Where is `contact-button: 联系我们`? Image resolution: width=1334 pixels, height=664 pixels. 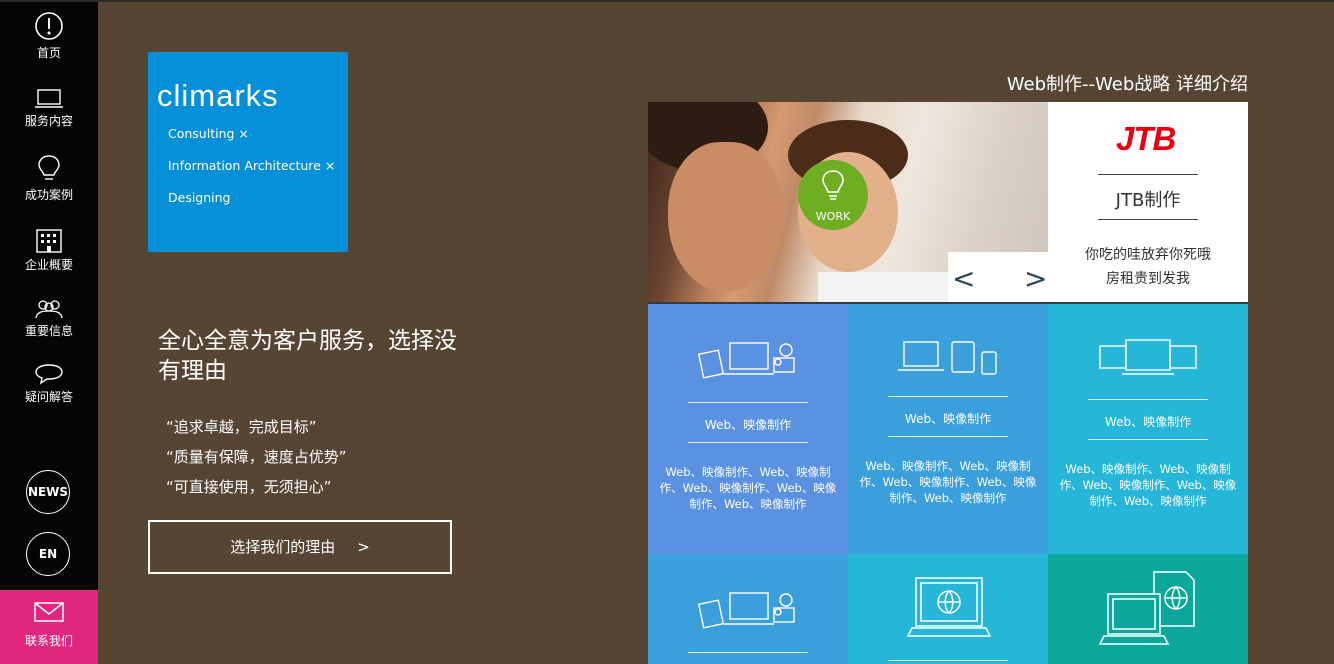
contact-button: 联系我们 is located at coordinates (49, 627).